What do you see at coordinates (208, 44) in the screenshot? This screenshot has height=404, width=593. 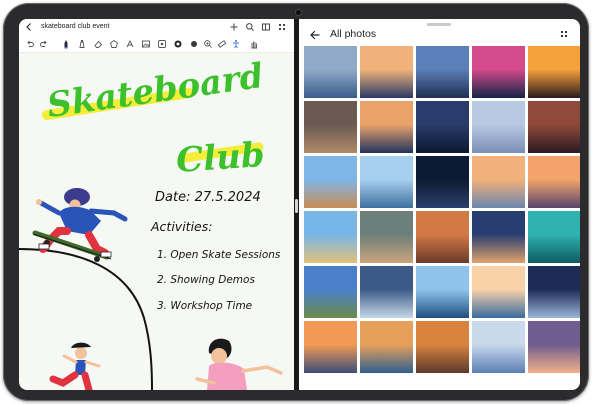 I see `zoom-icon` at bounding box center [208, 44].